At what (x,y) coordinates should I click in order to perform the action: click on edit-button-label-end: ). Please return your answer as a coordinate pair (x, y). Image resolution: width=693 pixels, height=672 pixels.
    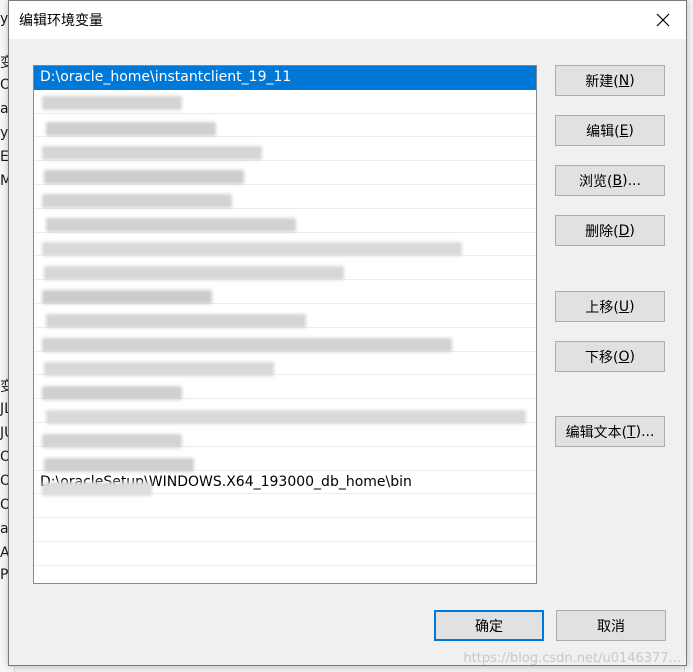
    Looking at the image, I should click on (631, 130).